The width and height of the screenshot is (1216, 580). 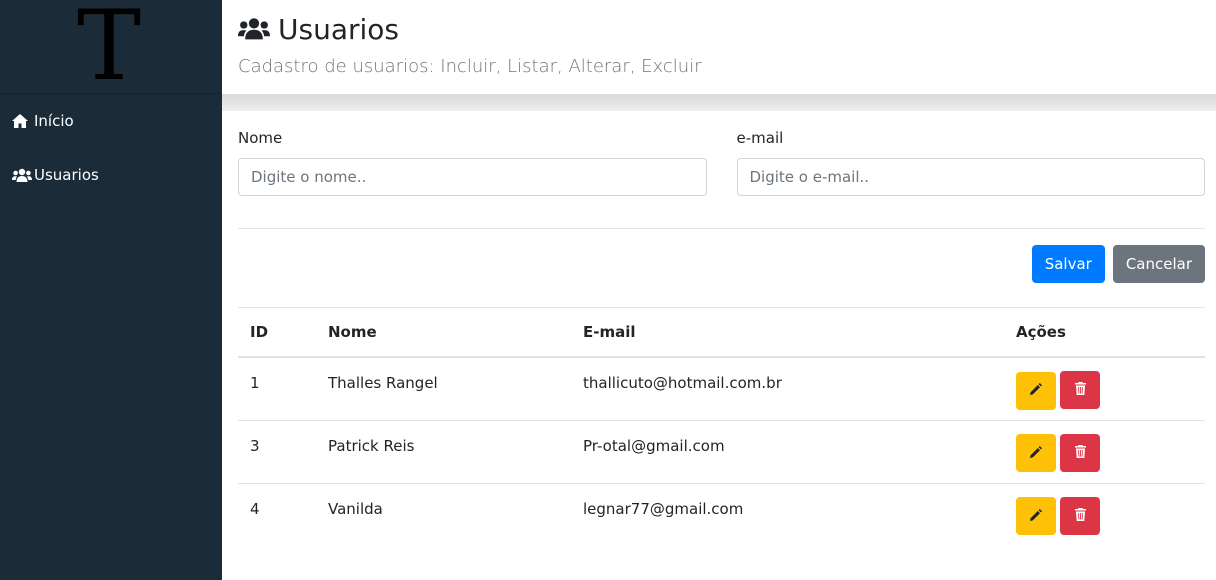 What do you see at coordinates (66, 175) in the screenshot?
I see `sidebar-item-label: Usuarios` at bounding box center [66, 175].